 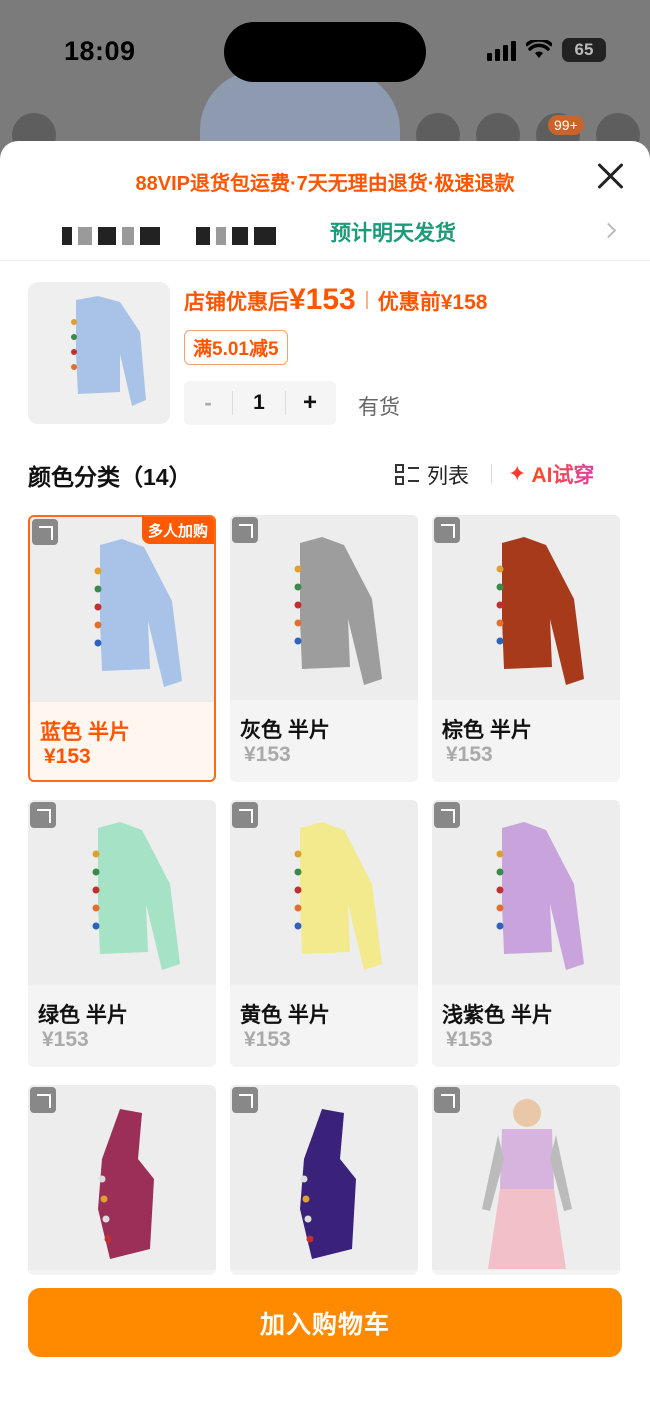 I want to click on status-time: 18:09, so click(x=100, y=51).